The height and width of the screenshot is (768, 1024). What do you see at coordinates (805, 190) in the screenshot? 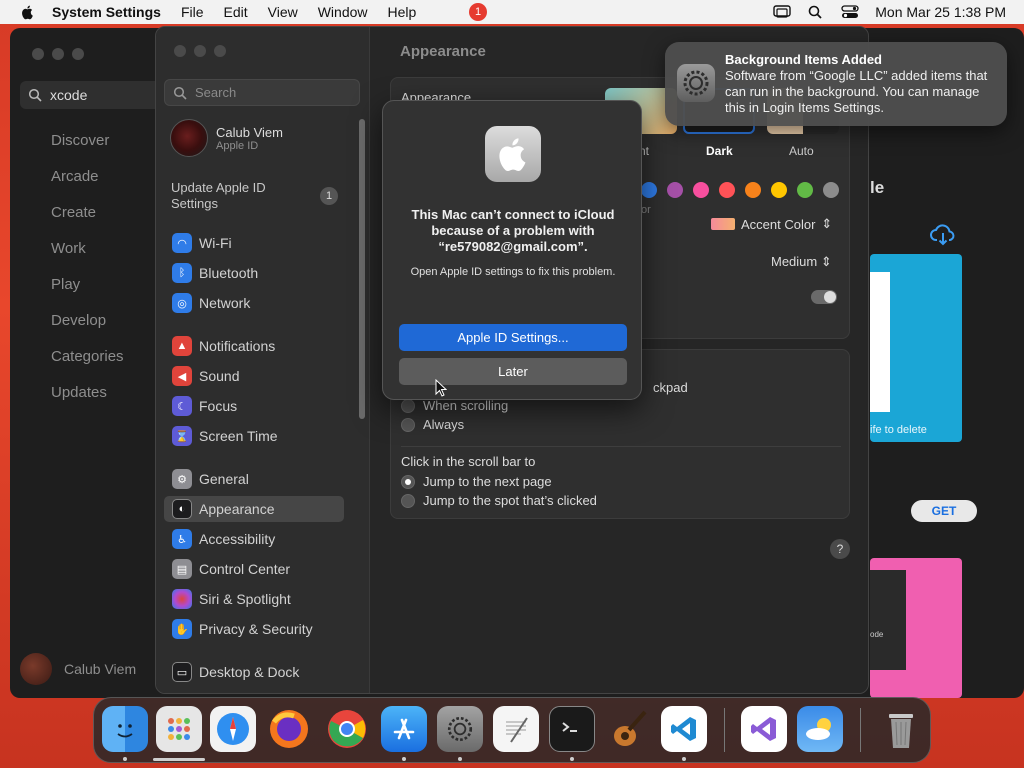
I see `accent-green` at bounding box center [805, 190].